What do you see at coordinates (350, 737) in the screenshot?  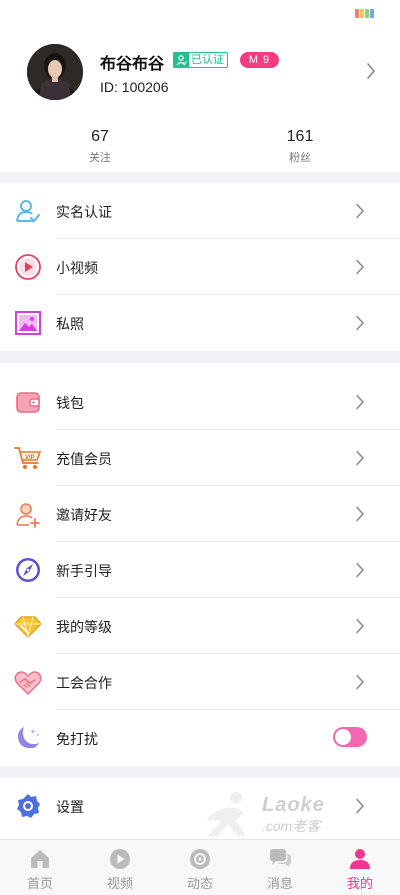 I see `do-not-disturb-toggle` at bounding box center [350, 737].